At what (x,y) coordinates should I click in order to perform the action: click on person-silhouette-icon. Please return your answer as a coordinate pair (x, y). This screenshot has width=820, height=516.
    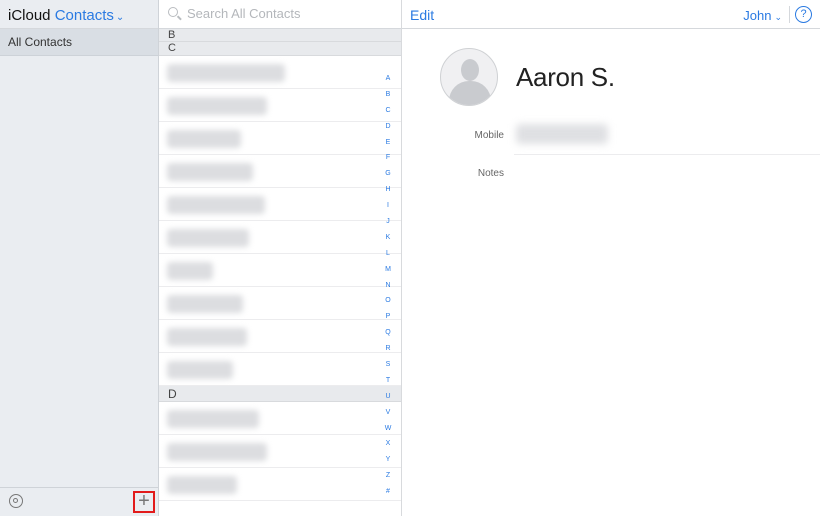
    Looking at the image, I should click on (470, 70).